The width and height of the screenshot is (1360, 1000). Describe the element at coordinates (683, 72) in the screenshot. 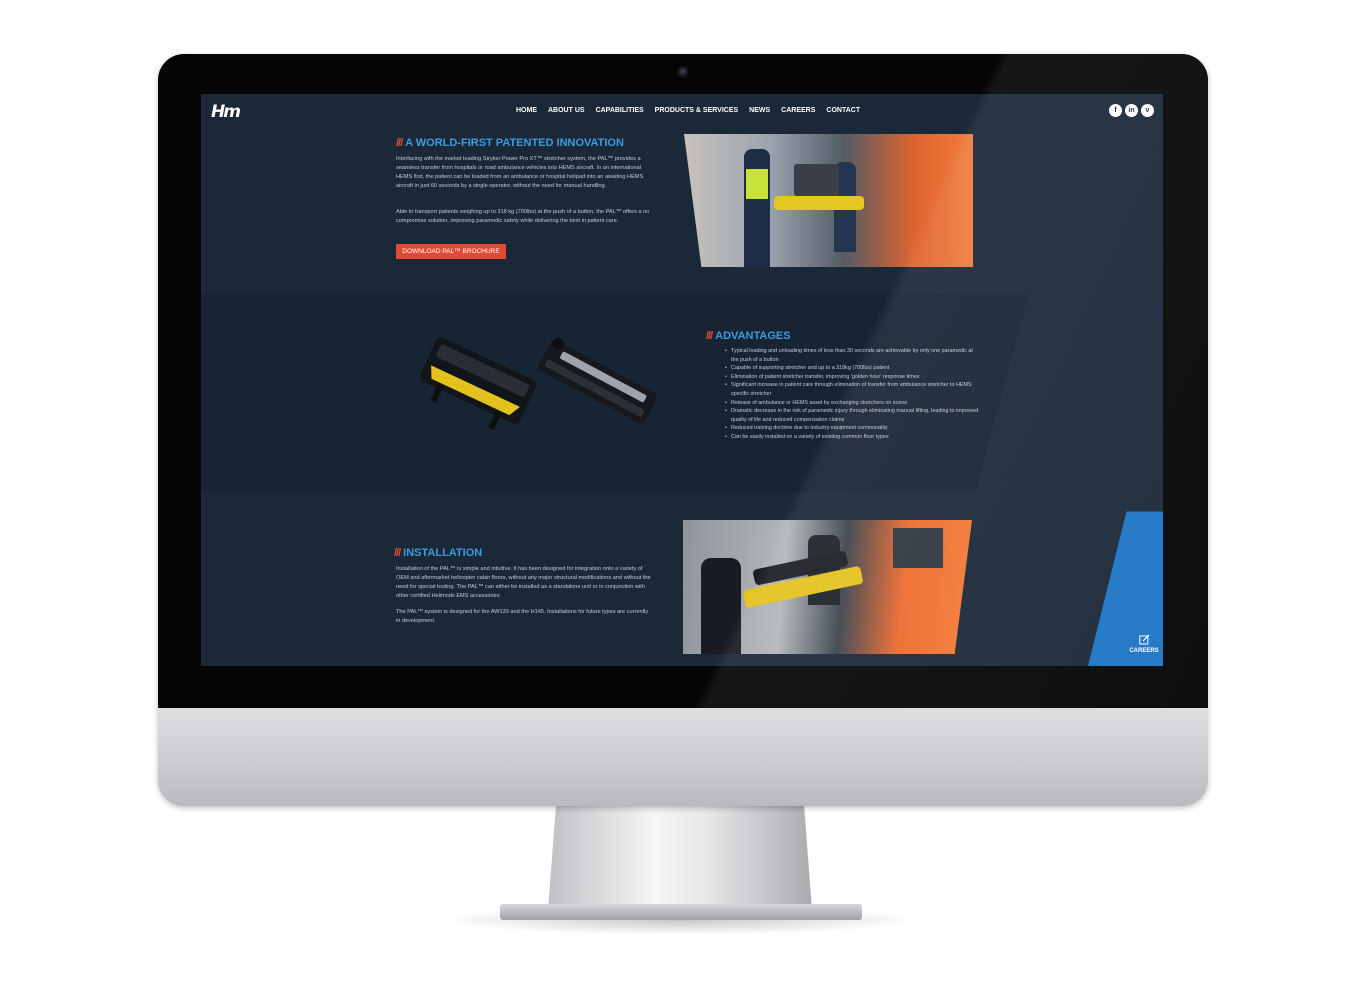

I see `camera-icon` at that location.